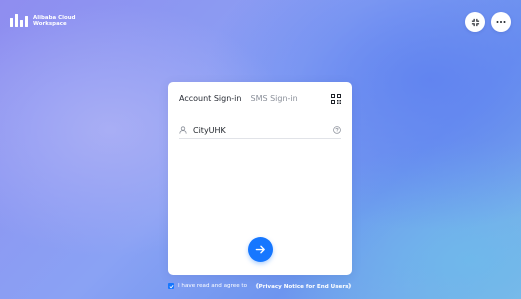  I want to click on submit-button, so click(260, 249).